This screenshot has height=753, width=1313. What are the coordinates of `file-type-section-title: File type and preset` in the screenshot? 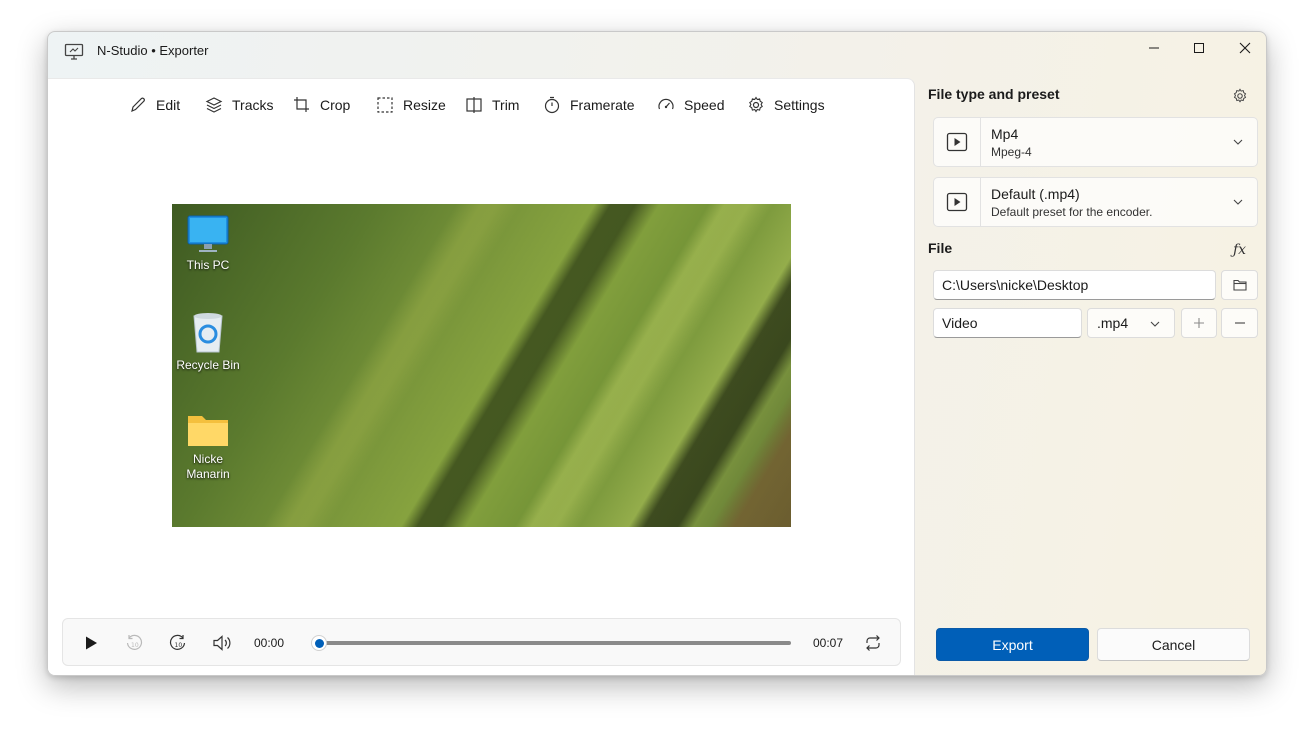 It's located at (994, 94).